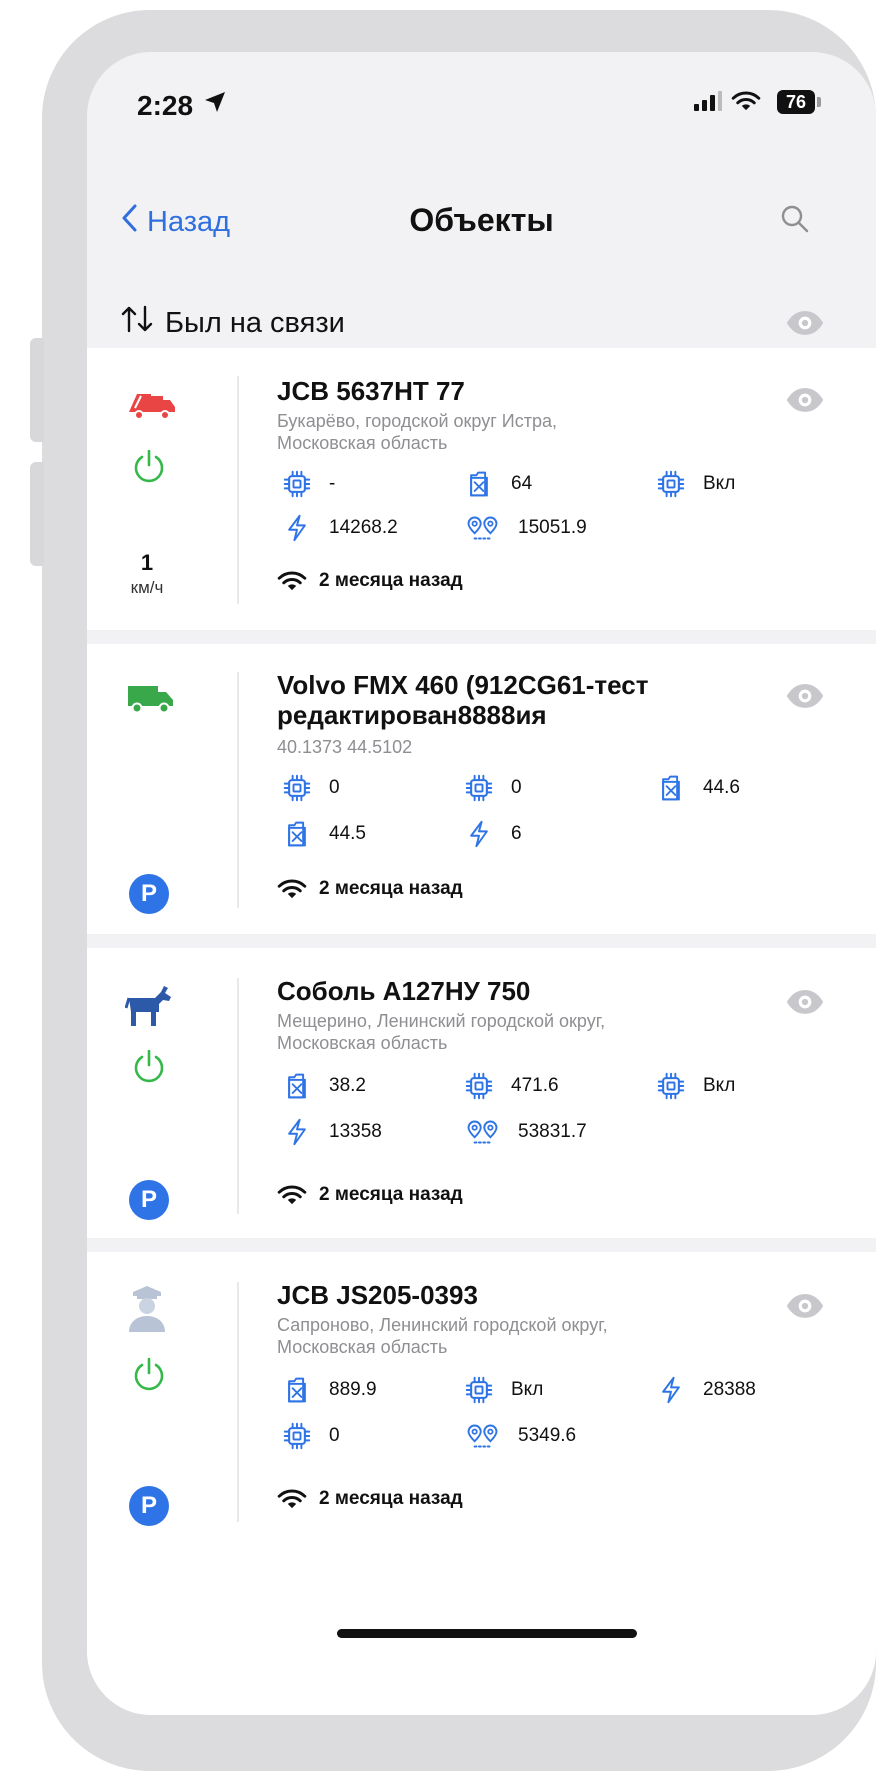  What do you see at coordinates (795, 221) in the screenshot?
I see `search-icon` at bounding box center [795, 221].